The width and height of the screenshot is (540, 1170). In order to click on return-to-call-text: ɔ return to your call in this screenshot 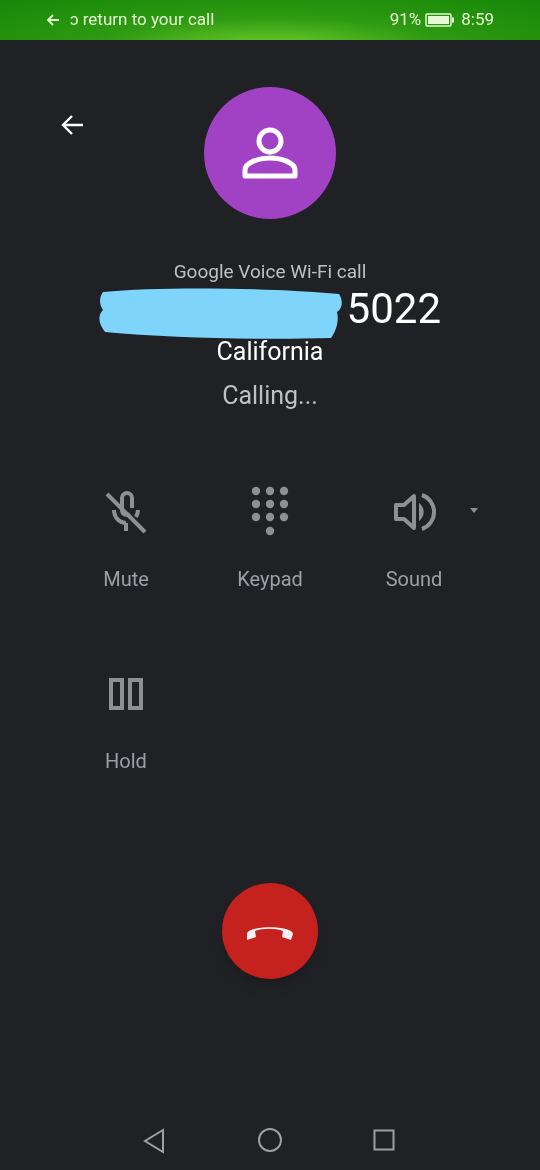, I will do `click(142, 20)`.